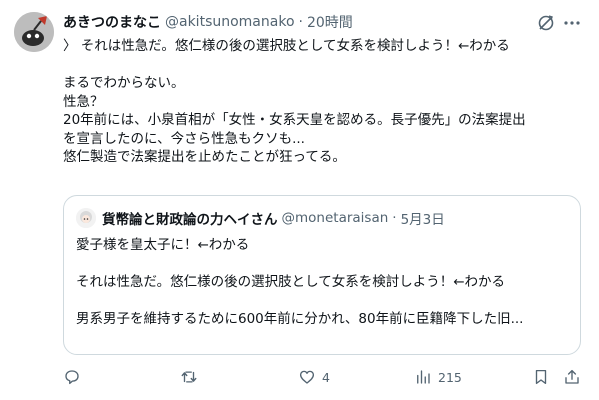 The height and width of the screenshot is (400, 599). Describe the element at coordinates (34, 32) in the screenshot. I see `author-avatar` at that location.